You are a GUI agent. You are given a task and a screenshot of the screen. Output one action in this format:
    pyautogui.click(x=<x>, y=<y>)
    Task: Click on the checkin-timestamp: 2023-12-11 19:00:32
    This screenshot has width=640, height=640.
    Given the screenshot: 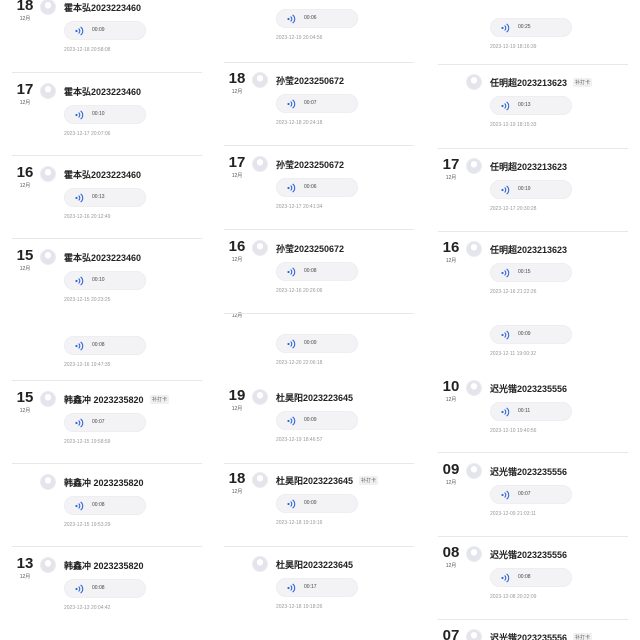 What is the action you would take?
    pyautogui.click(x=513, y=354)
    